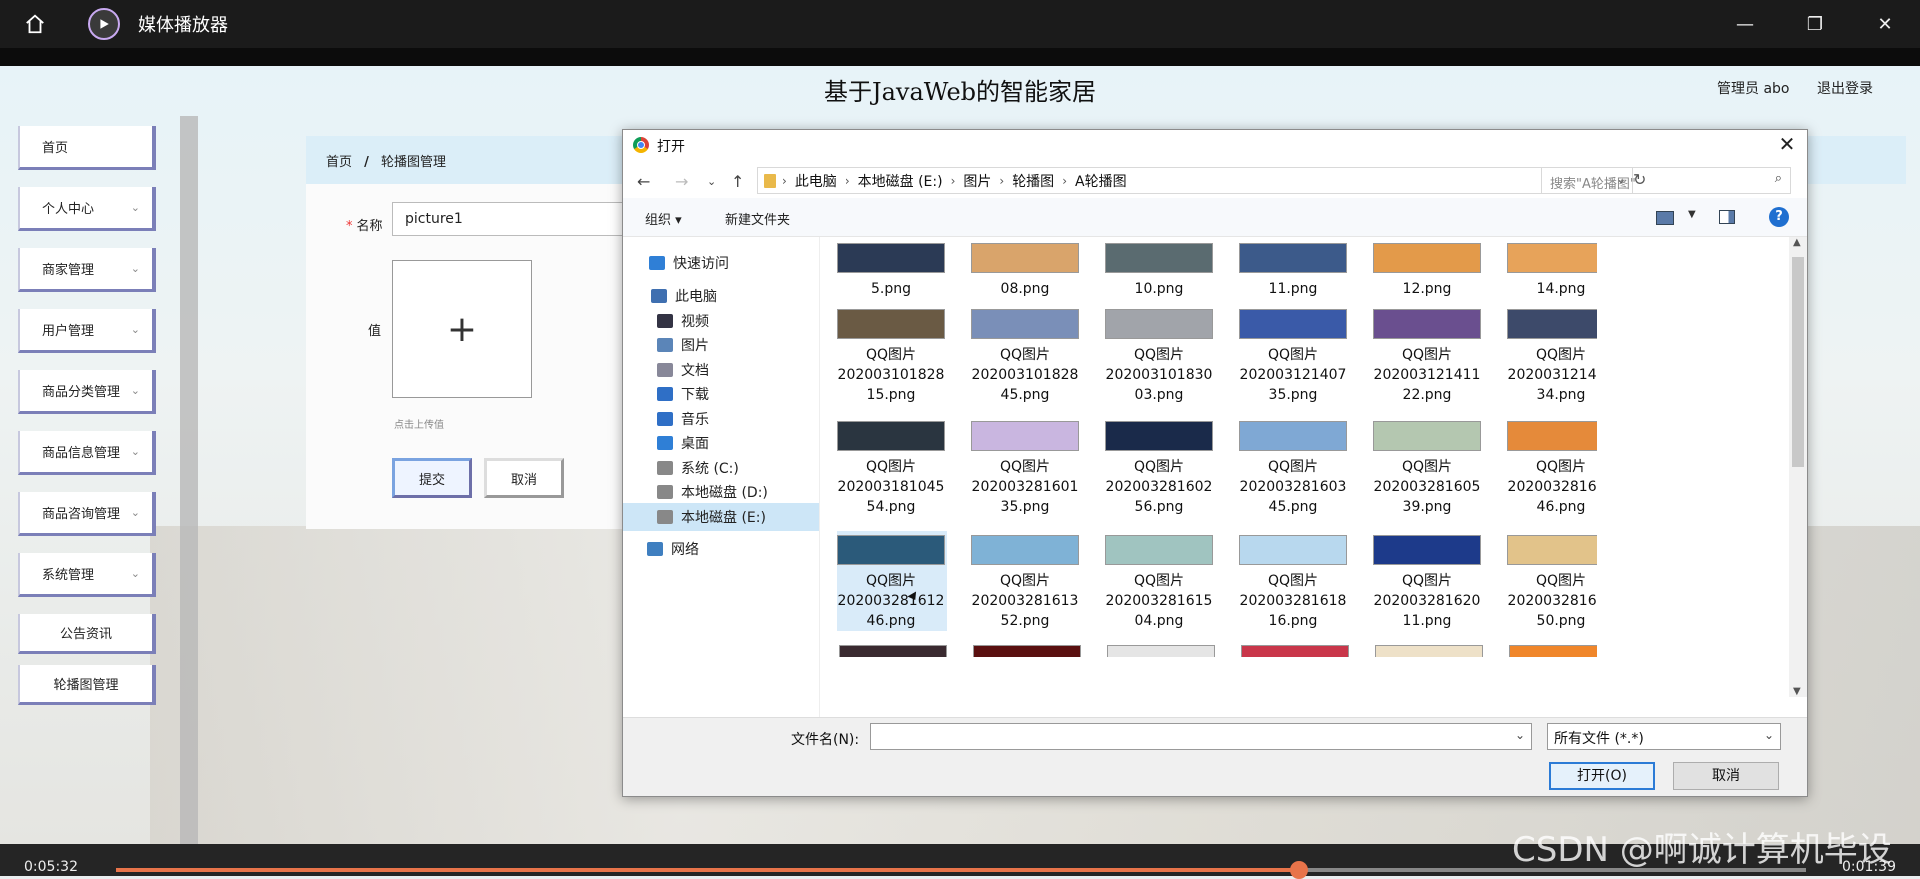 The image size is (1920, 879). Describe the element at coordinates (1293, 269) in the screenshot. I see `file-tile: 11.png` at that location.